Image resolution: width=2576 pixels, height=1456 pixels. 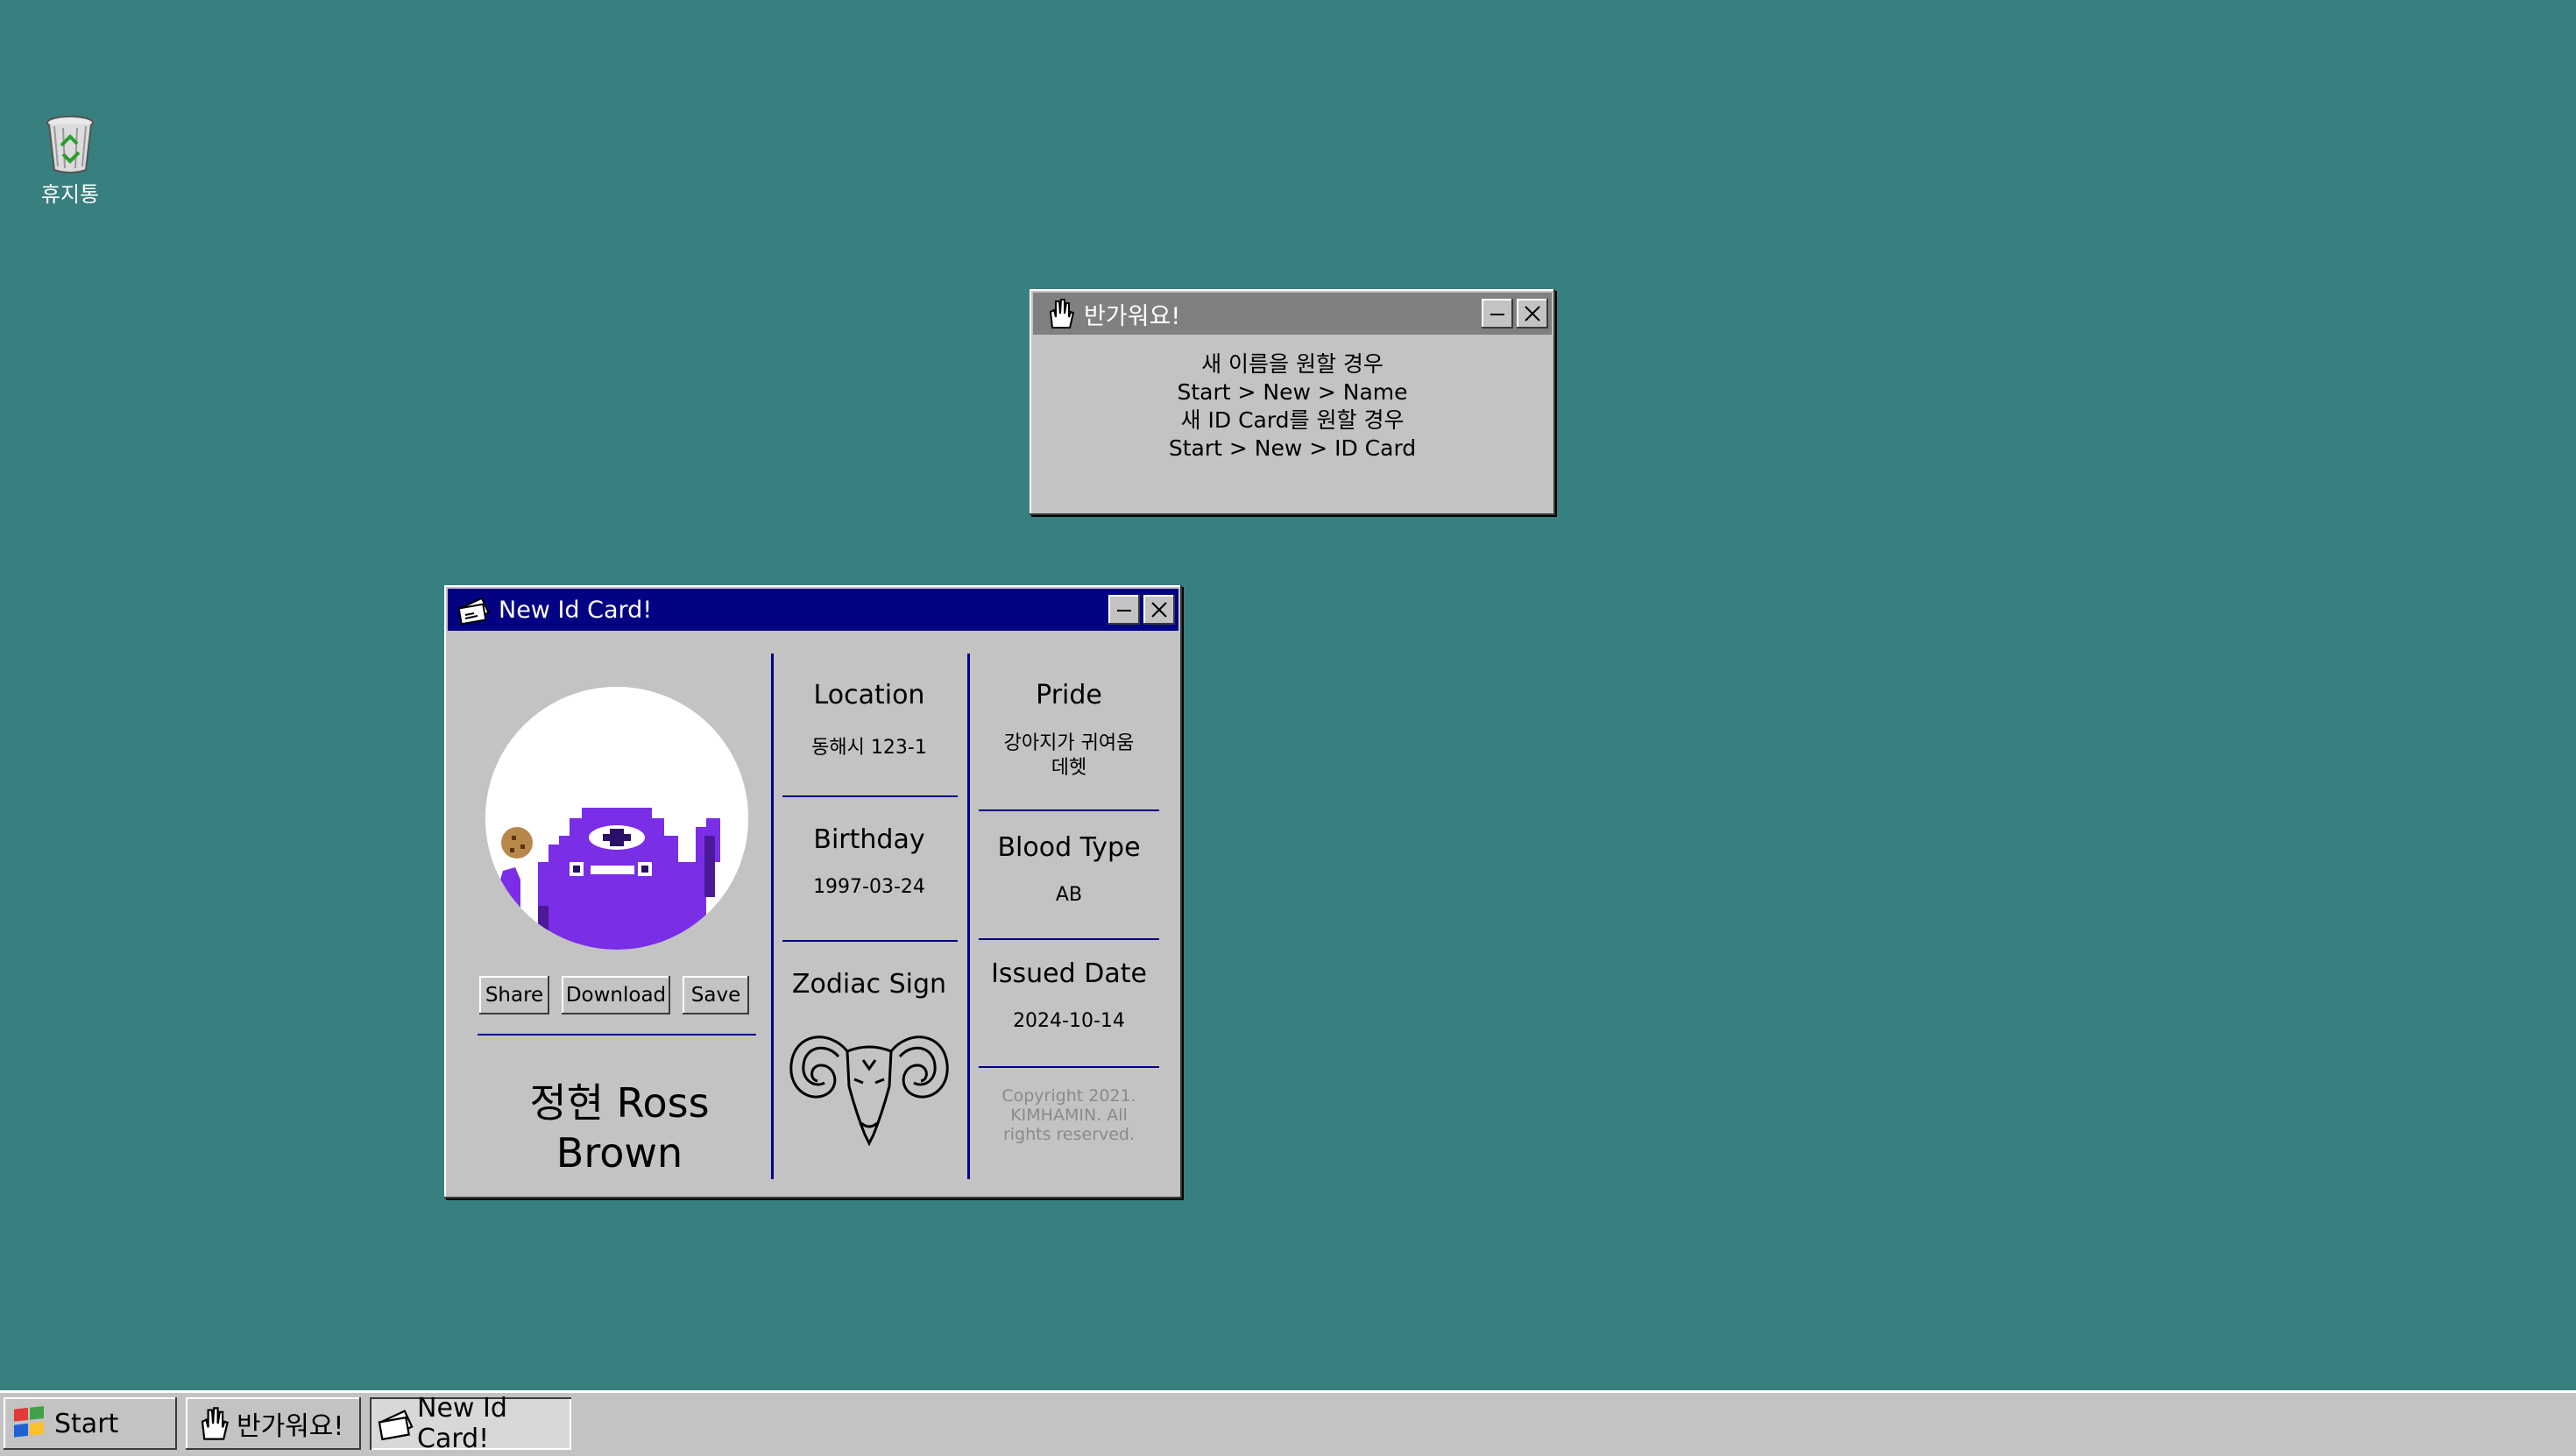 What do you see at coordinates (576, 610) in the screenshot?
I see `id-card-title: New Id Card!` at bounding box center [576, 610].